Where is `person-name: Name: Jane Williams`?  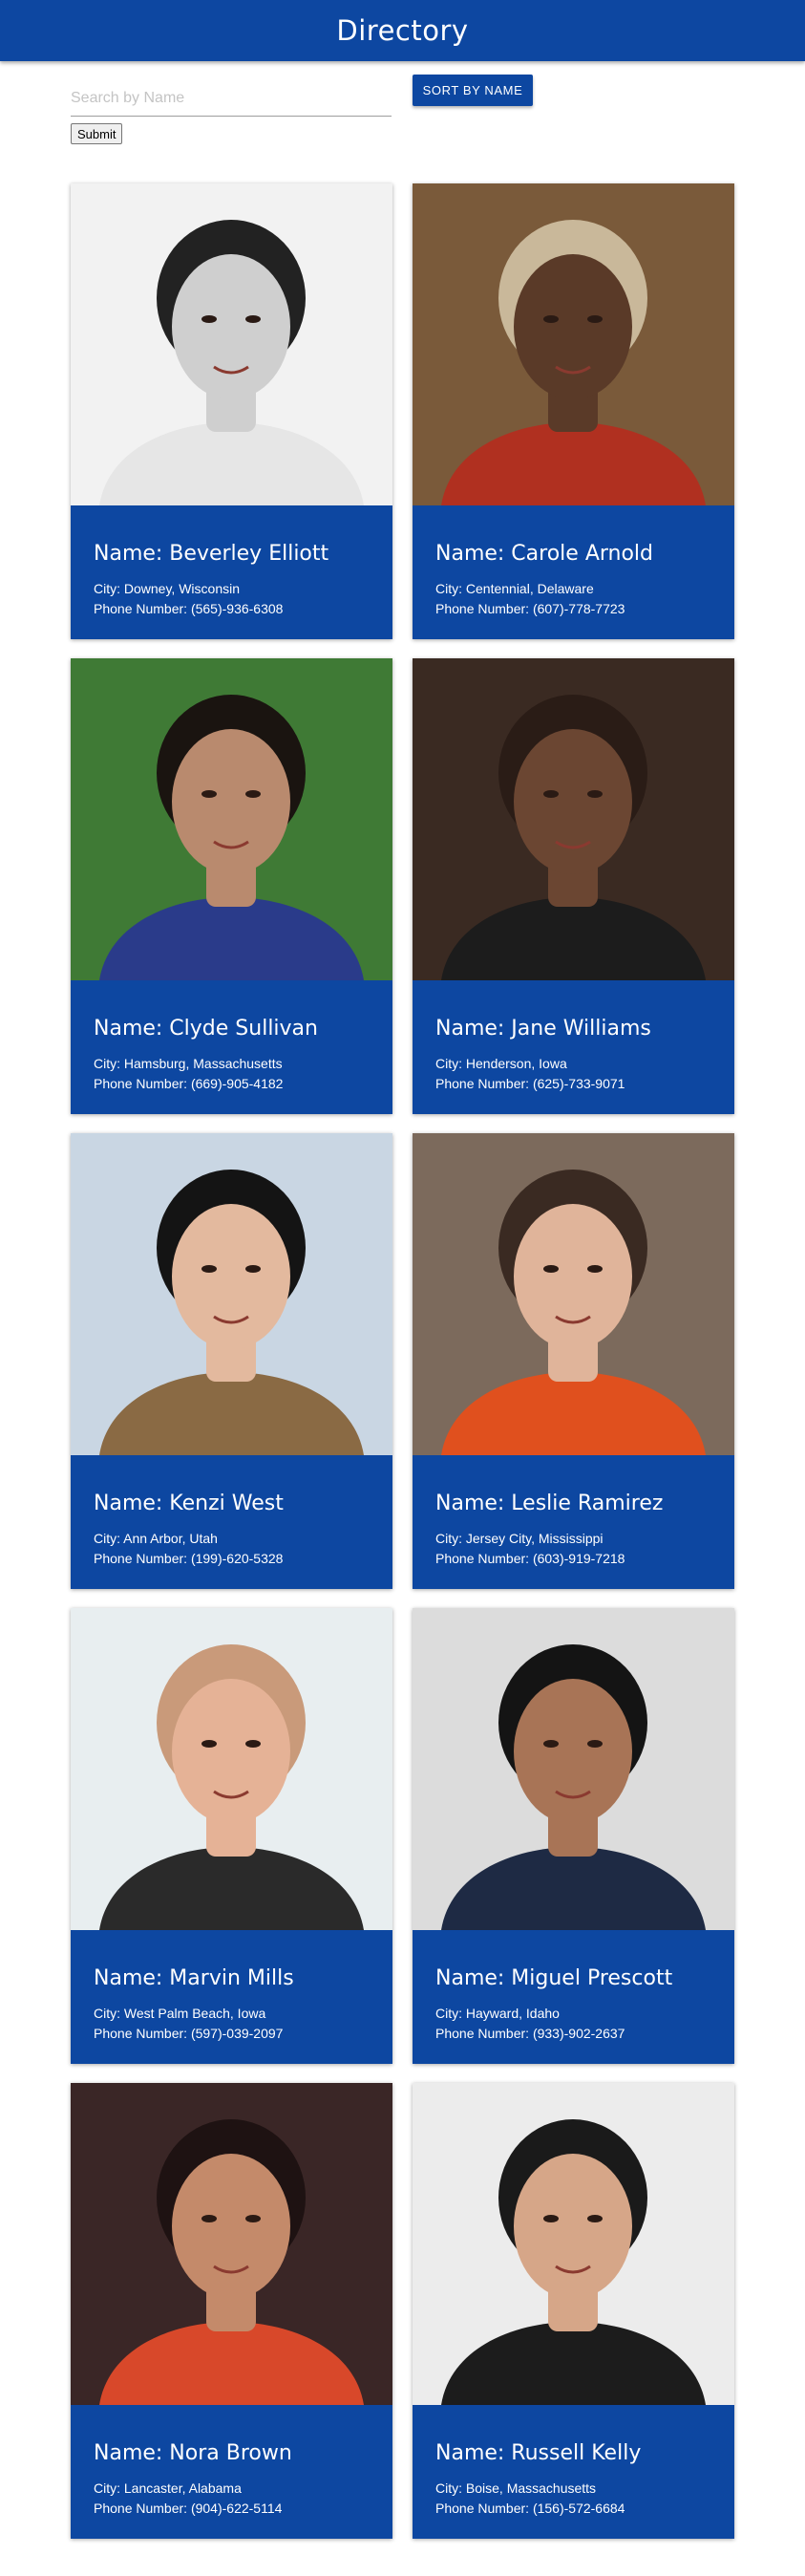 person-name: Name: Jane Williams is located at coordinates (543, 1029).